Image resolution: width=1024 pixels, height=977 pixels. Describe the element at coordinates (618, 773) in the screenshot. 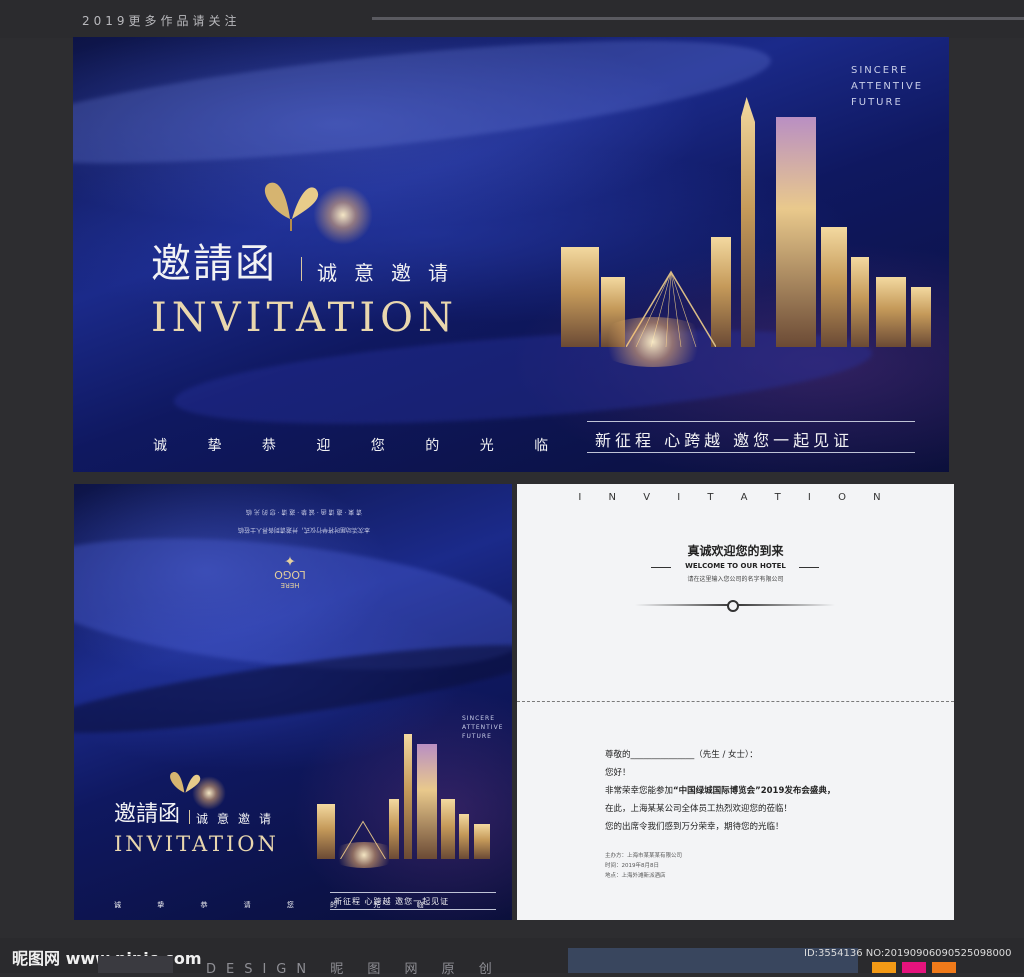

I see `hello: 您好！` at that location.